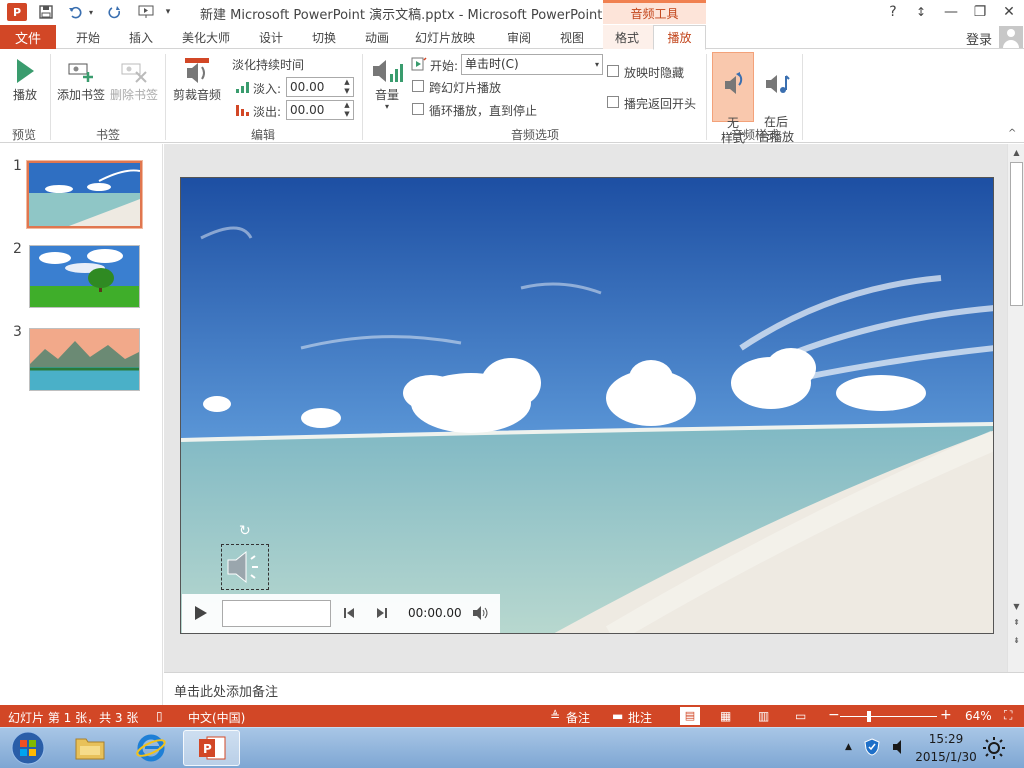 The width and height of the screenshot is (1024, 768). What do you see at coordinates (418, 109) in the screenshot?
I see `loop-until-stopped-checkbox` at bounding box center [418, 109].